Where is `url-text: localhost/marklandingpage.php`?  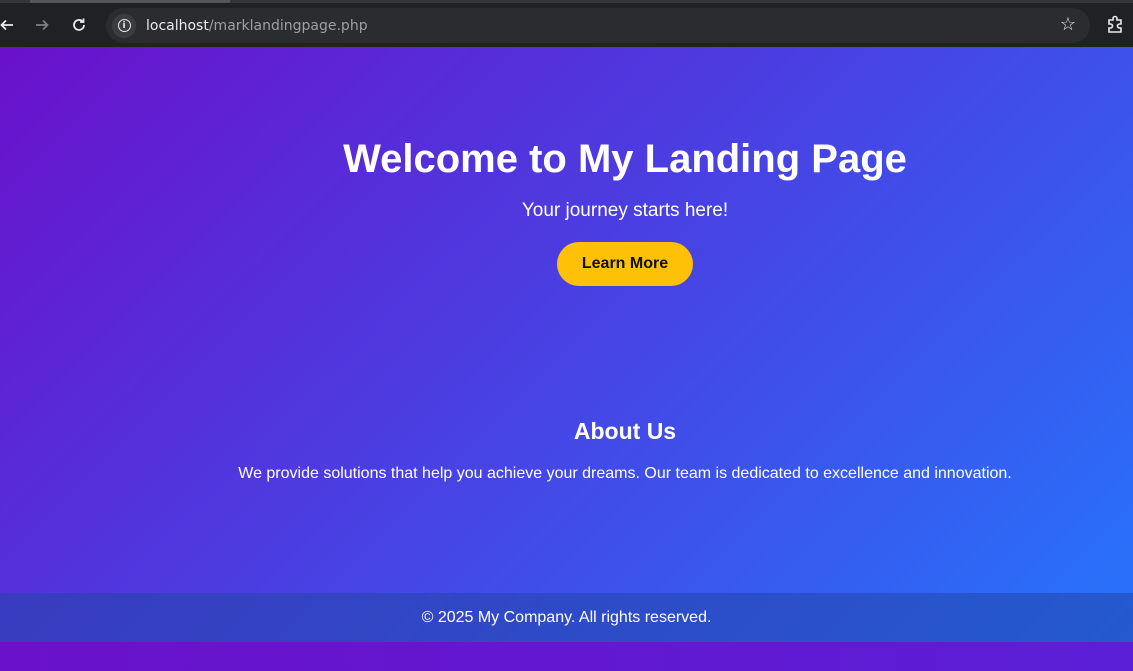 url-text: localhost/marklandingpage.php is located at coordinates (257, 26).